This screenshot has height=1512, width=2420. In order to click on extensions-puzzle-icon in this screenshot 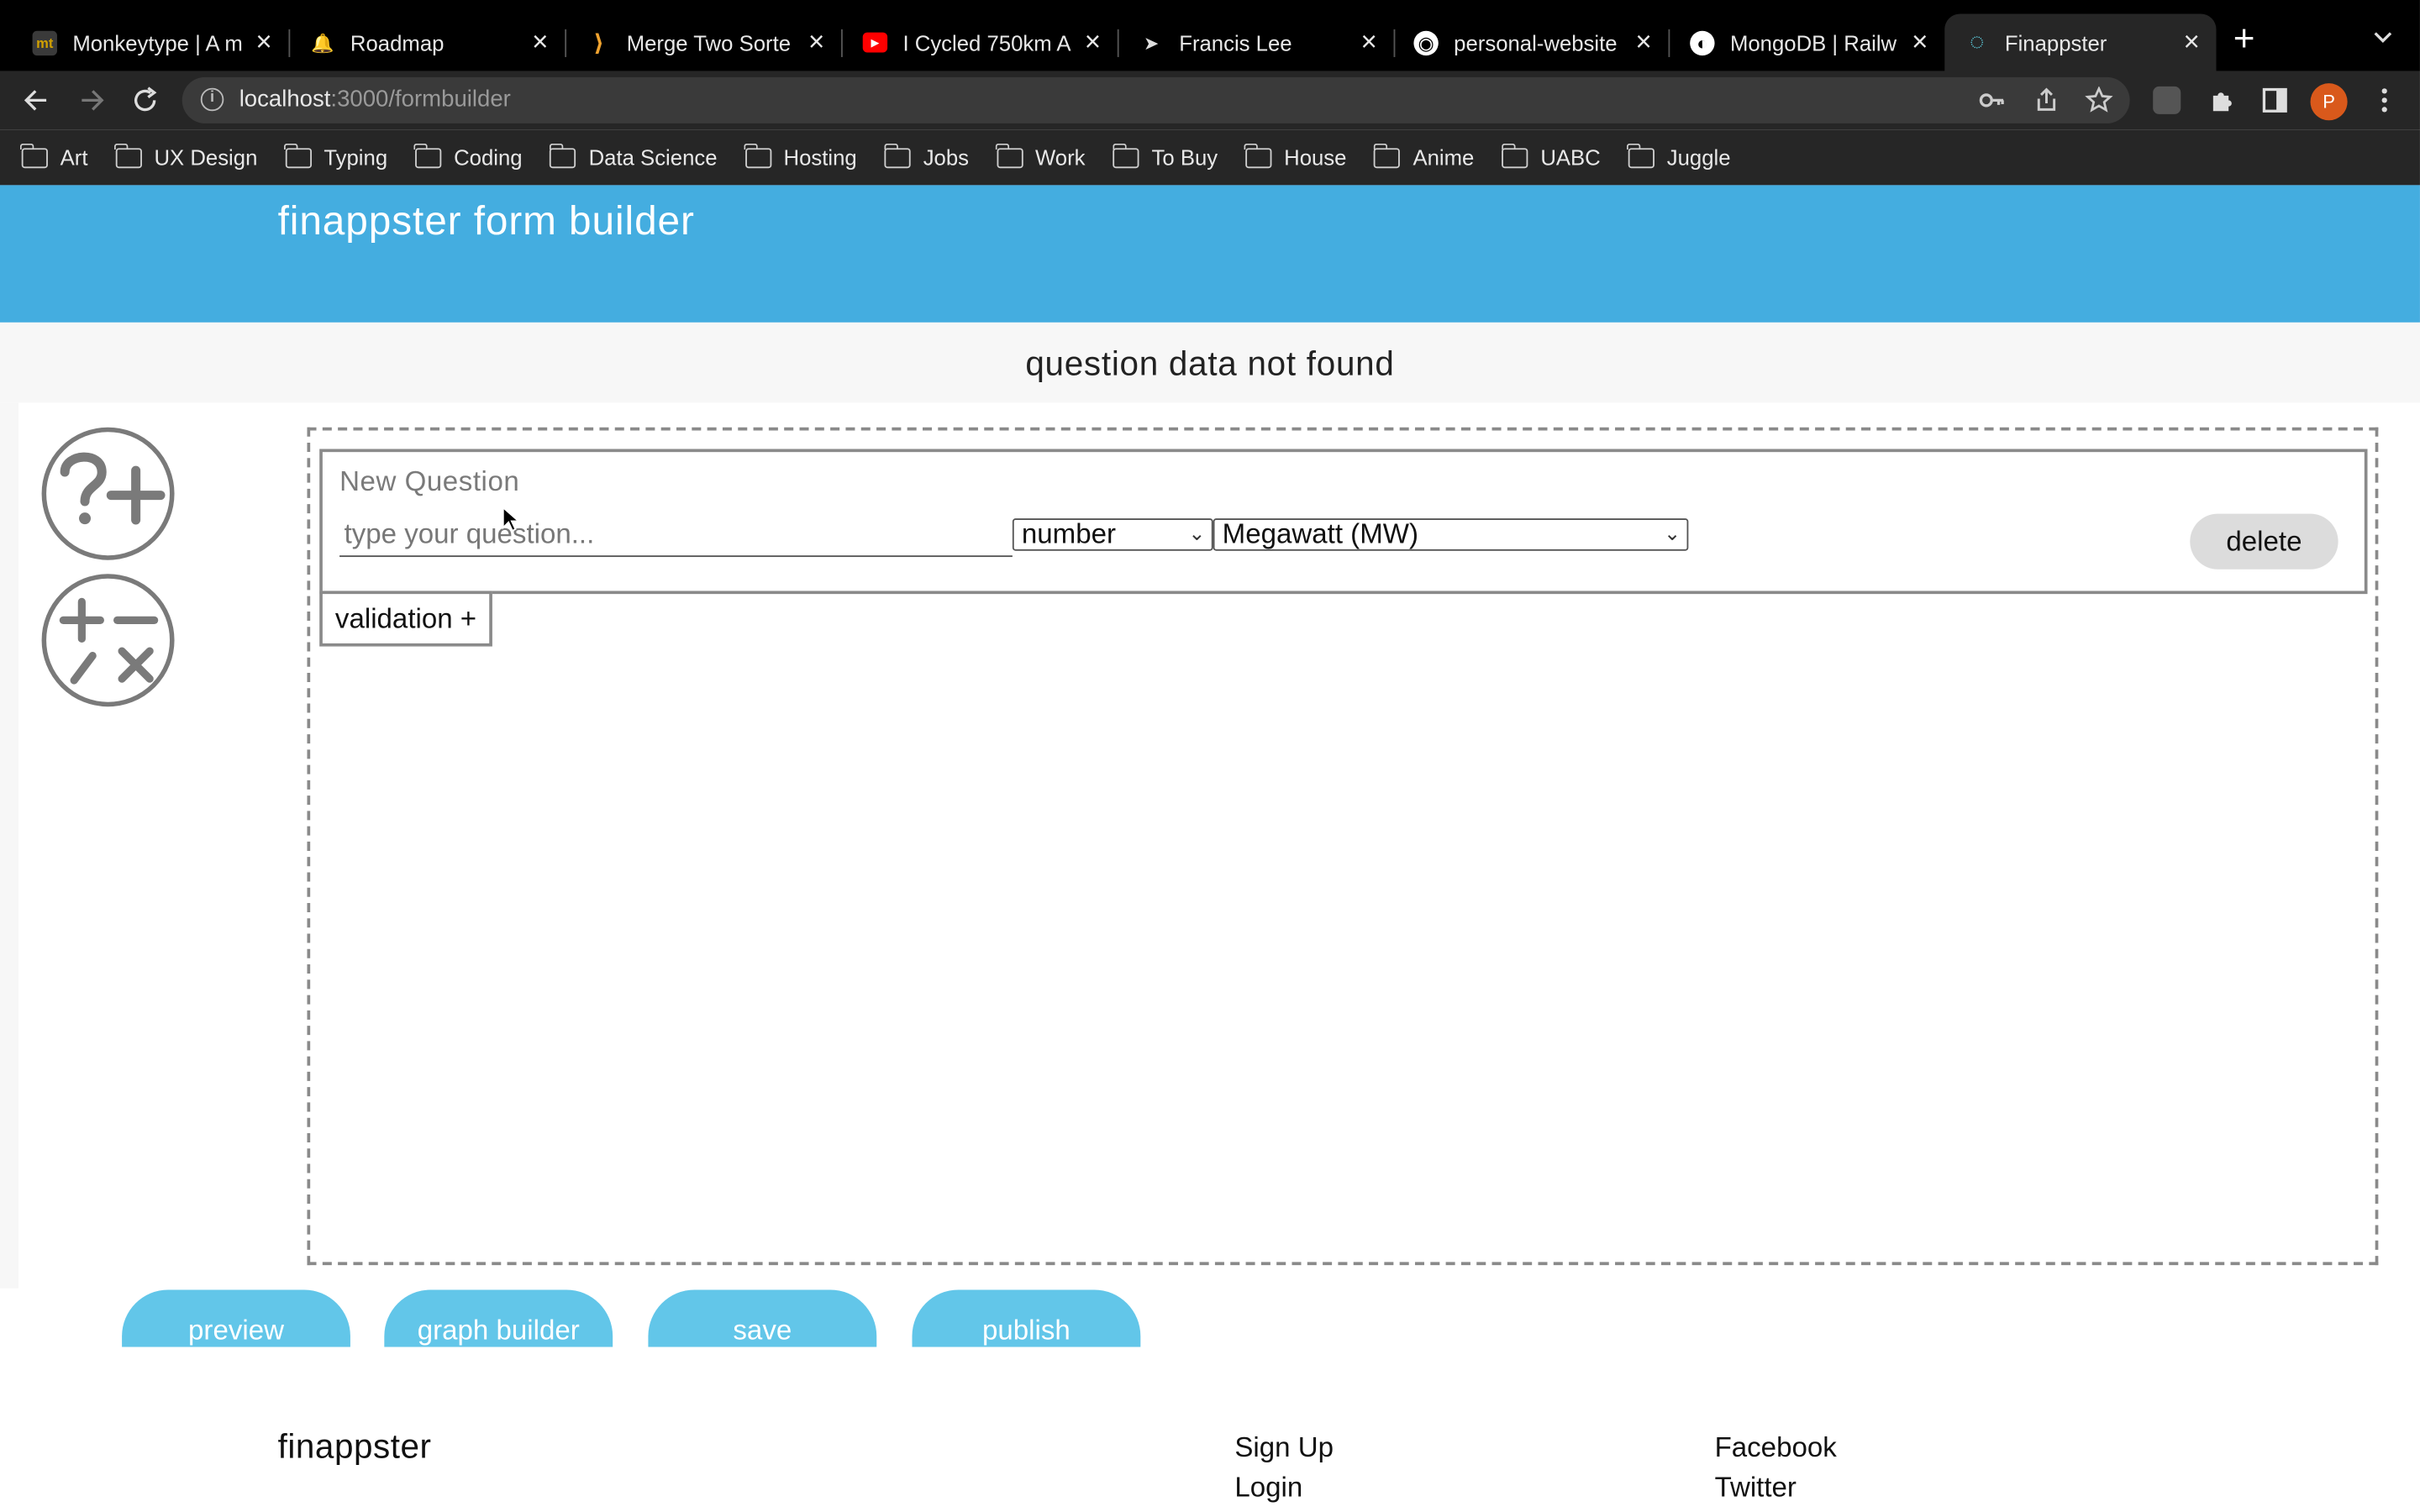, I will do `click(2222, 100)`.